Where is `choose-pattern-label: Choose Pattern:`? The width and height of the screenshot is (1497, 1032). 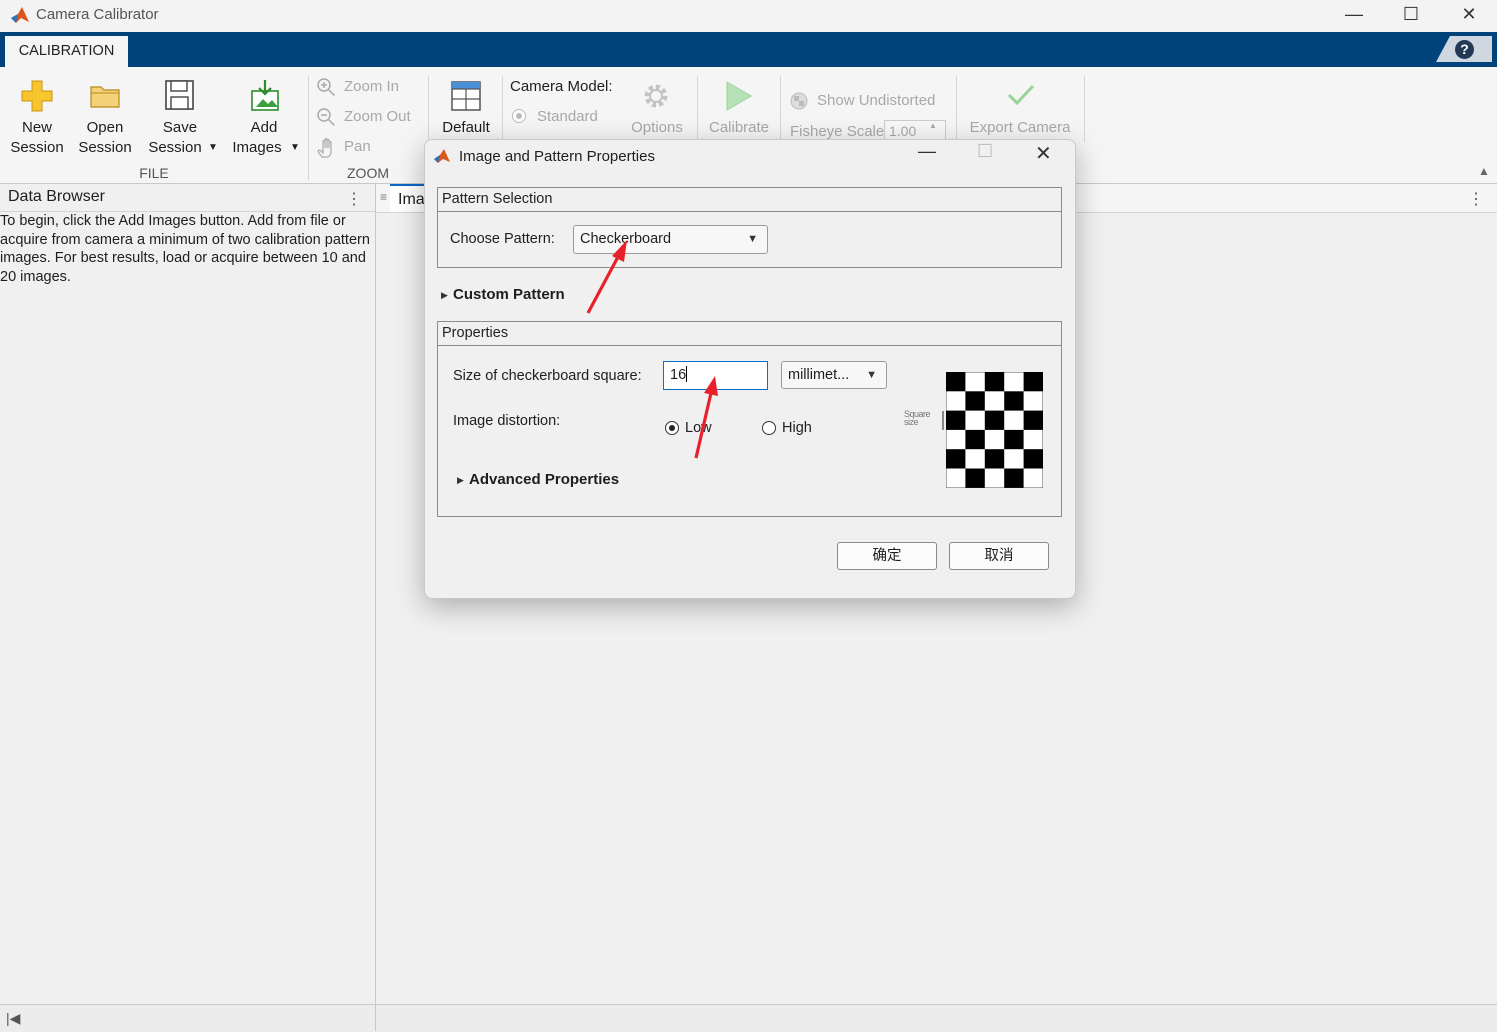 choose-pattern-label: Choose Pattern: is located at coordinates (502, 239).